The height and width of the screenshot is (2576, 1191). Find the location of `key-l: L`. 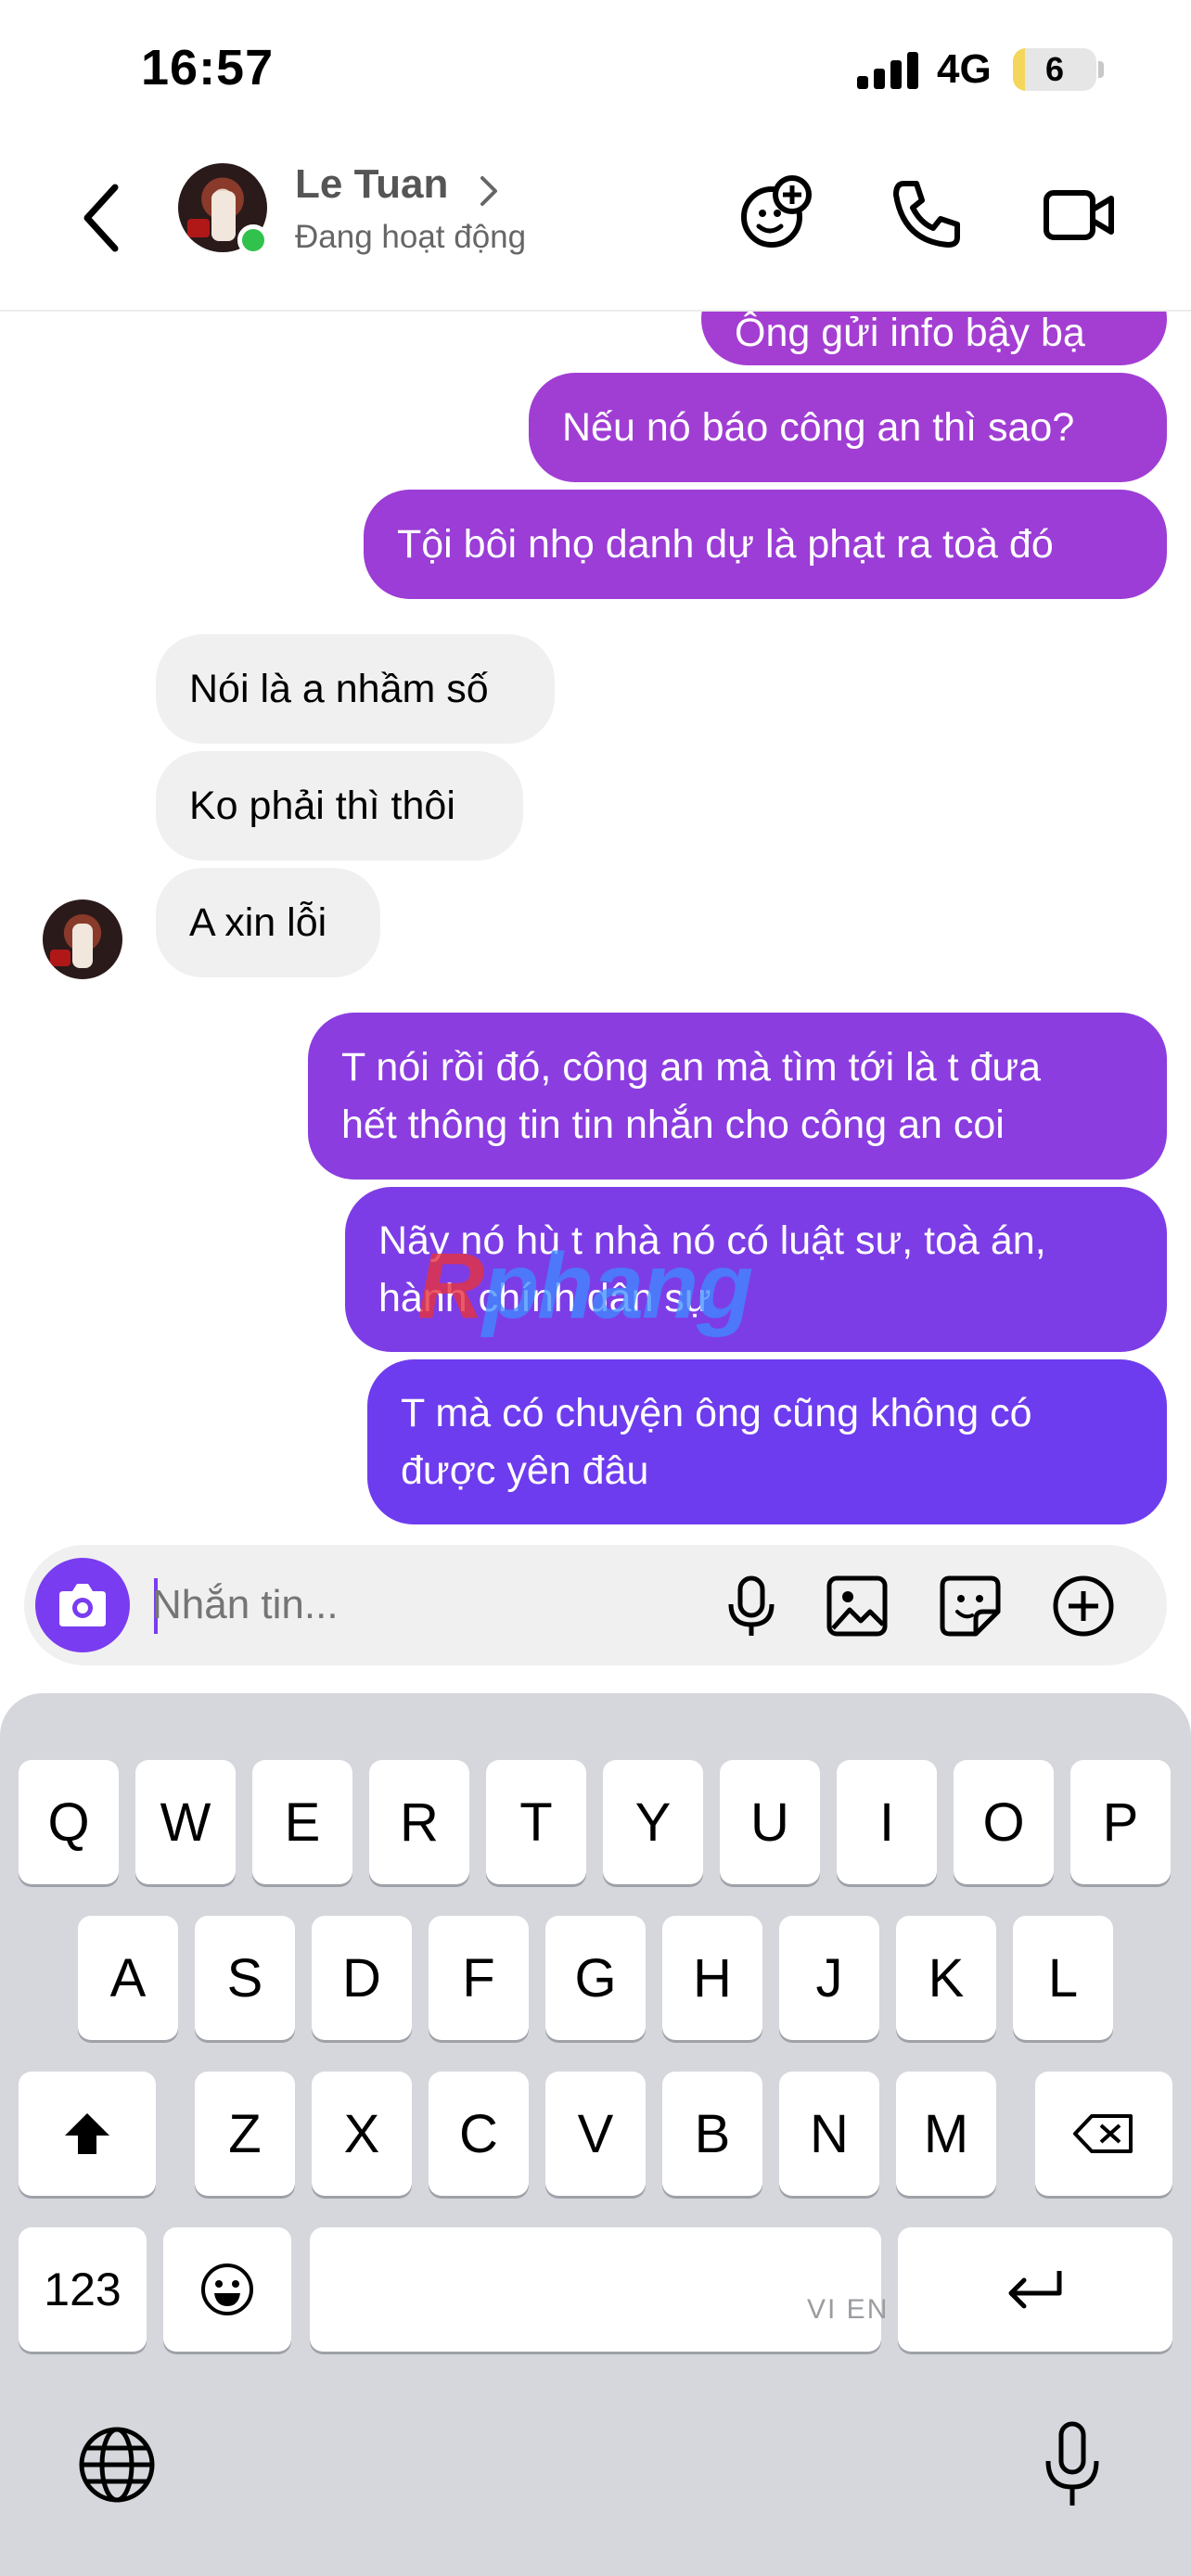

key-l: L is located at coordinates (1063, 1978).